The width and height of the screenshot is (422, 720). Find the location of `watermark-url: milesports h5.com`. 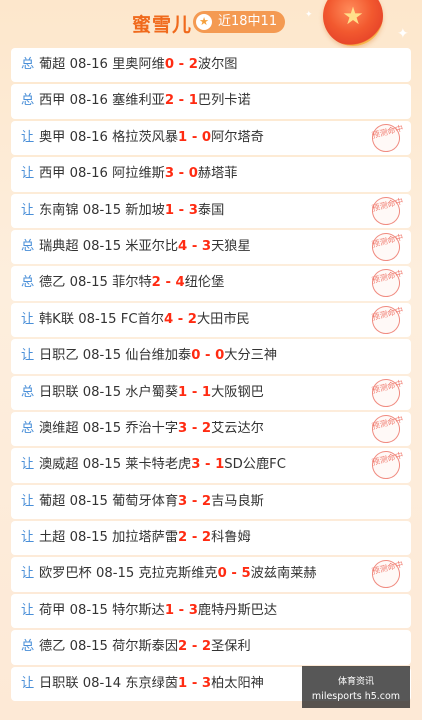

watermark-url: milesports h5.com is located at coordinates (356, 696).